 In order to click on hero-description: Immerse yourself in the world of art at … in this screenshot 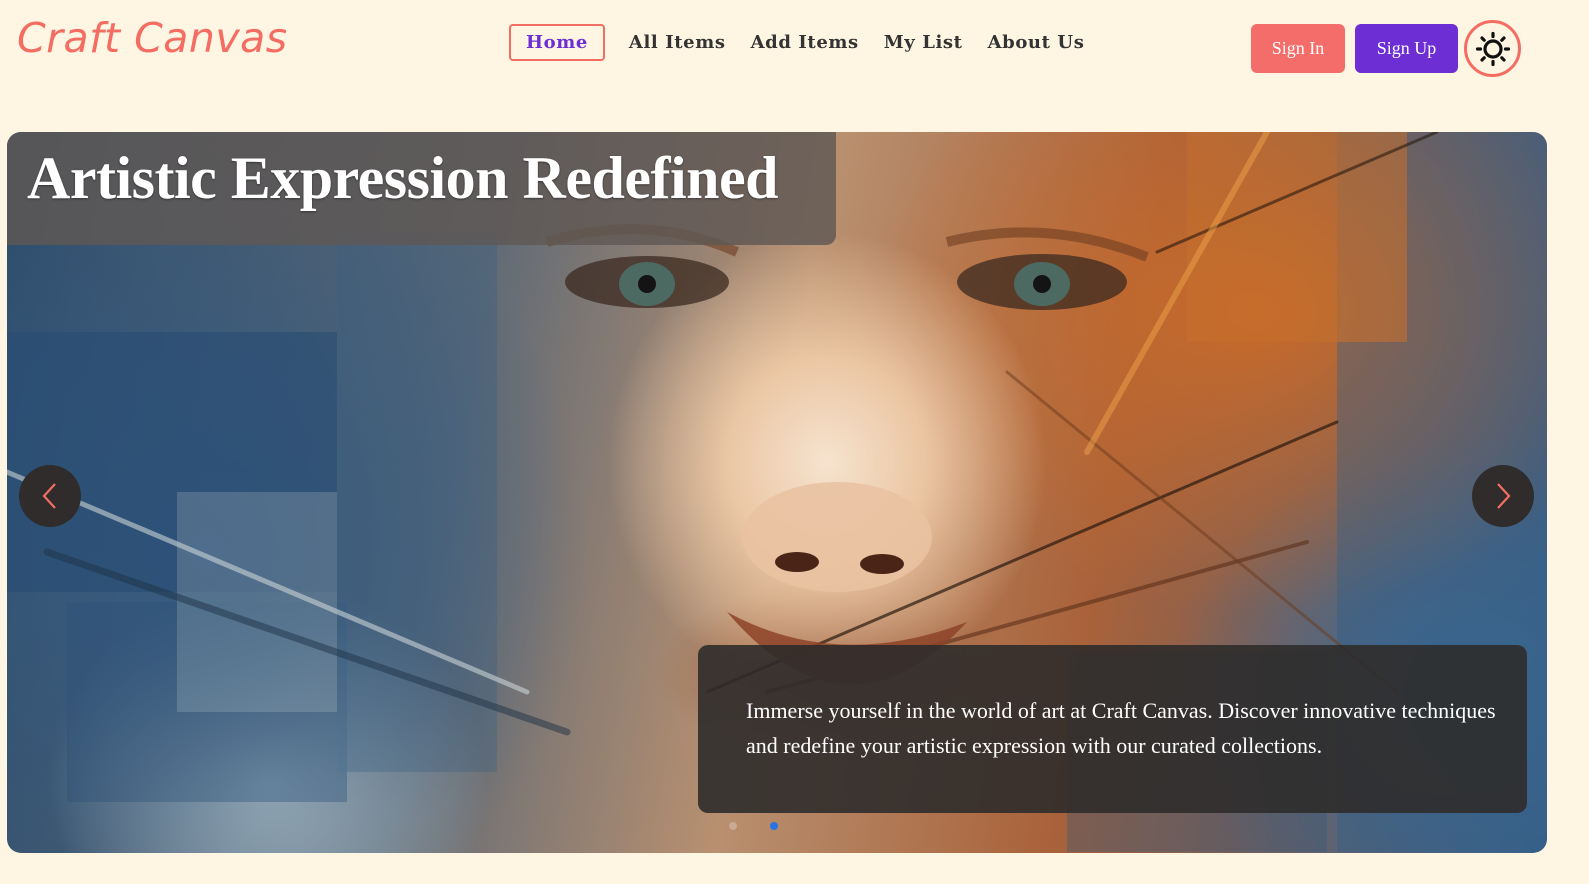, I will do `click(1121, 728)`.